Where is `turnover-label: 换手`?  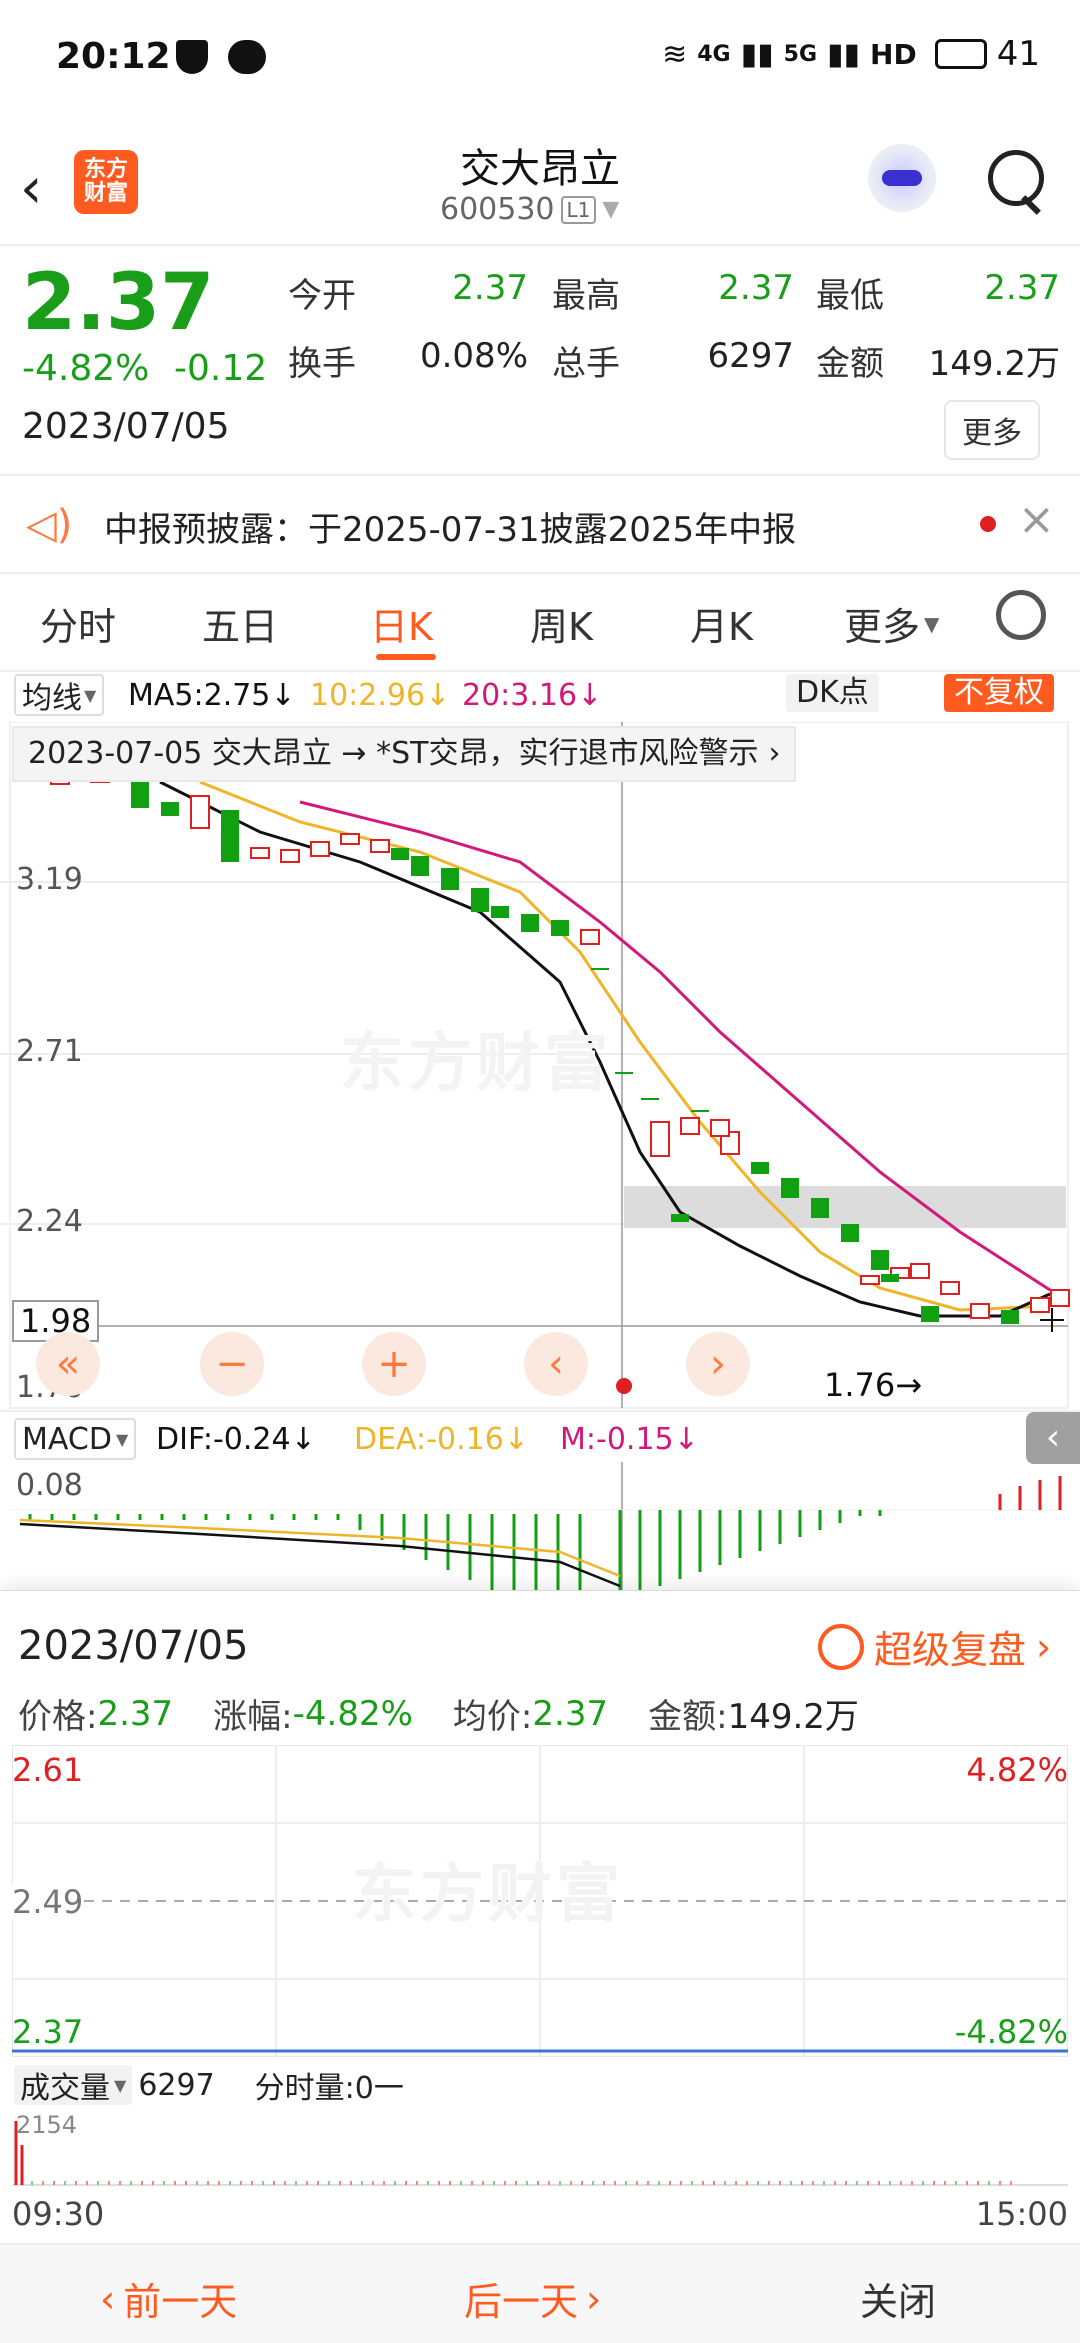 turnover-label: 换手 is located at coordinates (322, 364).